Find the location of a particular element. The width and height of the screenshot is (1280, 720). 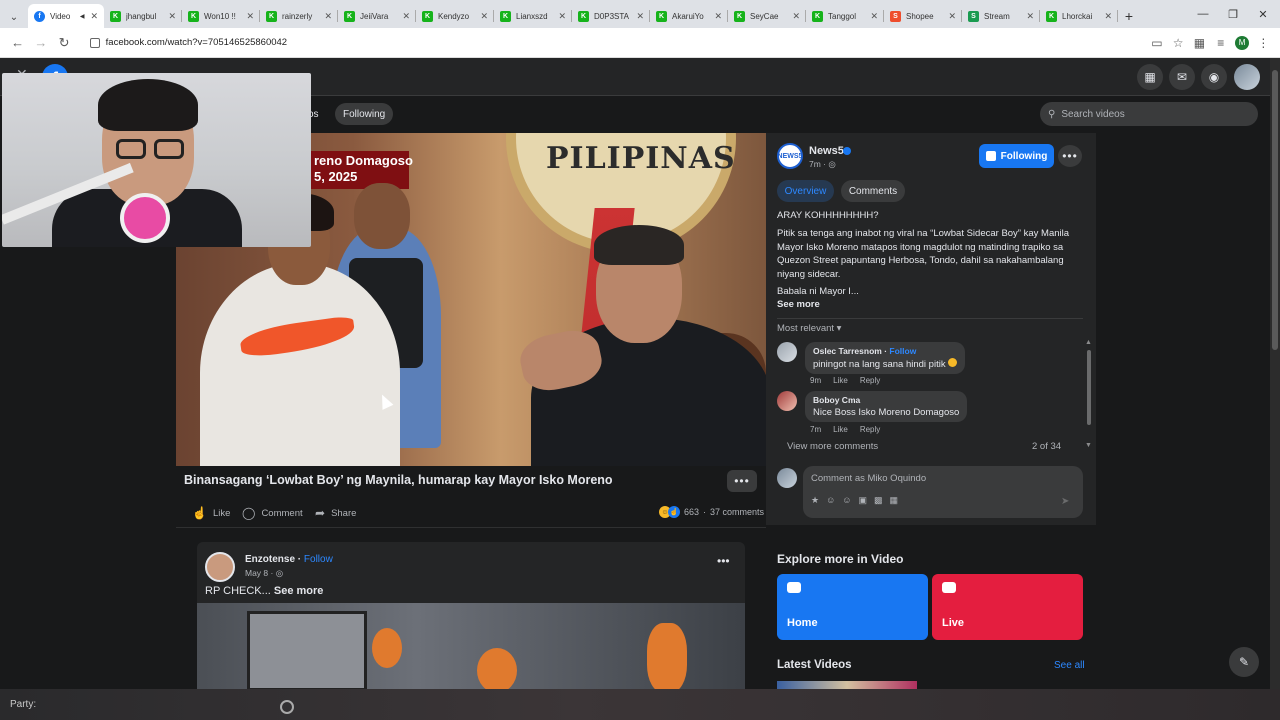

author-avatar is located at coordinates (220, 567).